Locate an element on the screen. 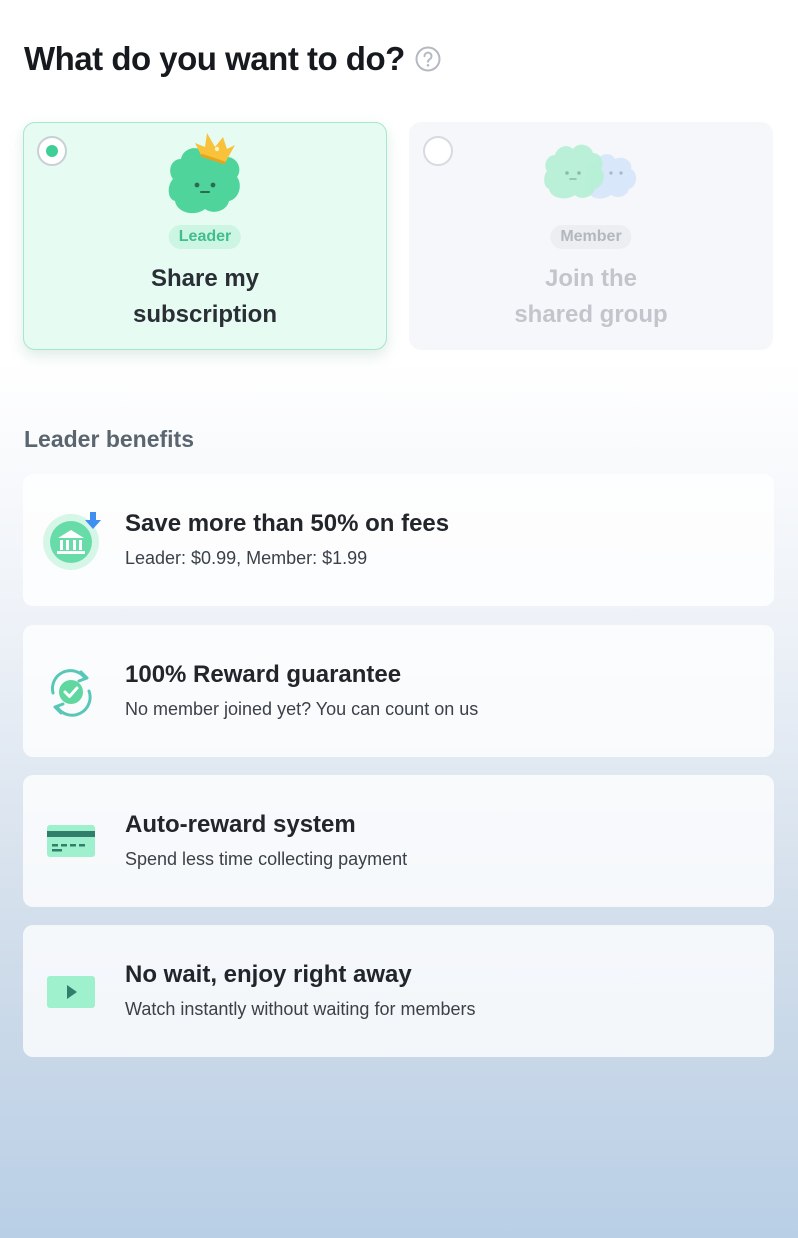  card-icon is located at coordinates (71, 841).